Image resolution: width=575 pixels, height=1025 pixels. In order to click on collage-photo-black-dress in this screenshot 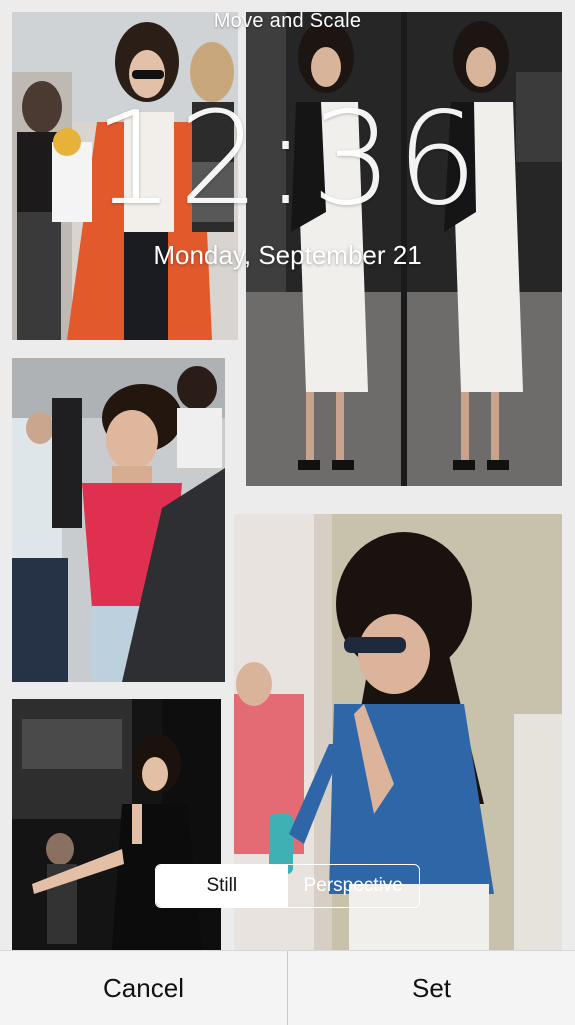, I will do `click(116, 824)`.